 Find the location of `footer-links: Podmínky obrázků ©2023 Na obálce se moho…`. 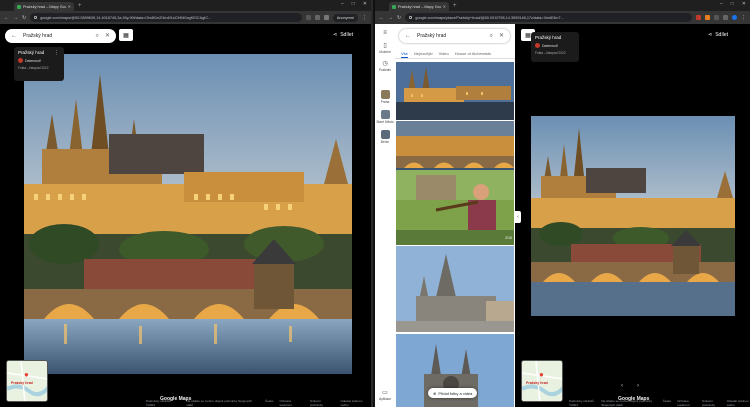

footer-links: Podmínky obrázků ©2023 Na obálce se moho… is located at coordinates (258, 403).